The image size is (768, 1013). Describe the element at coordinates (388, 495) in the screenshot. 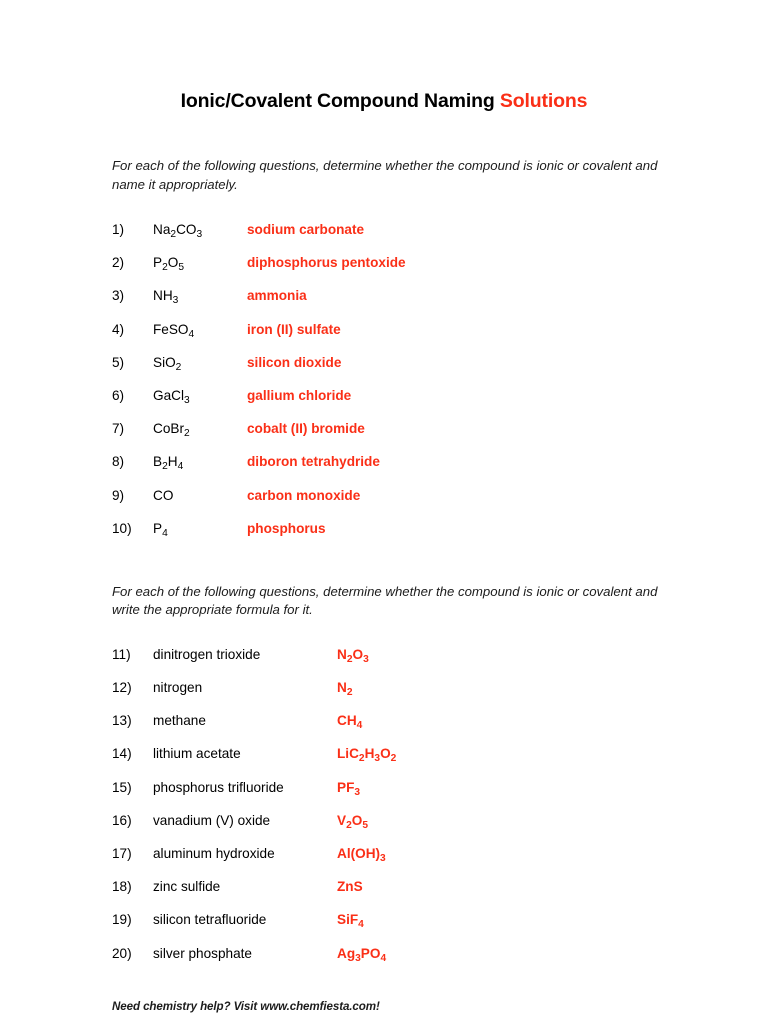

I see `question-row: 9) CO carbon monoxide` at that location.